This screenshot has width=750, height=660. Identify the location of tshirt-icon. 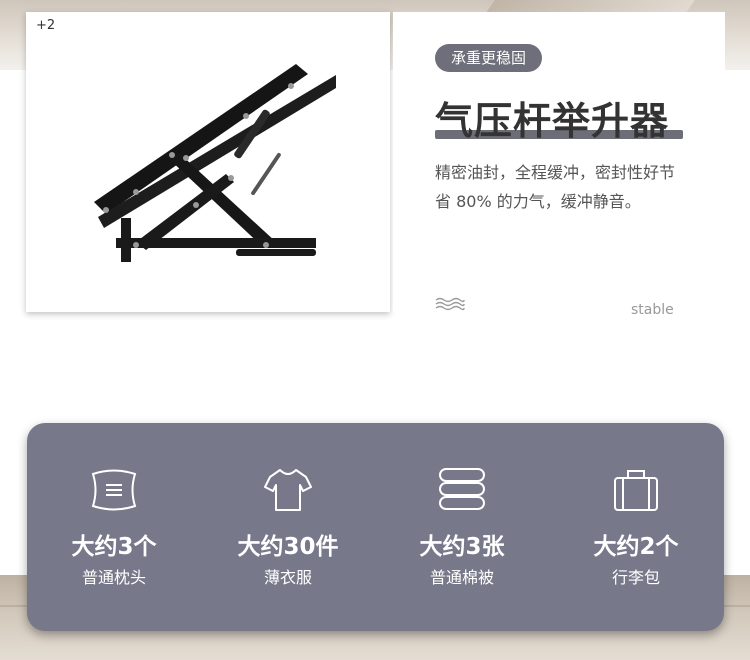
(288, 490).